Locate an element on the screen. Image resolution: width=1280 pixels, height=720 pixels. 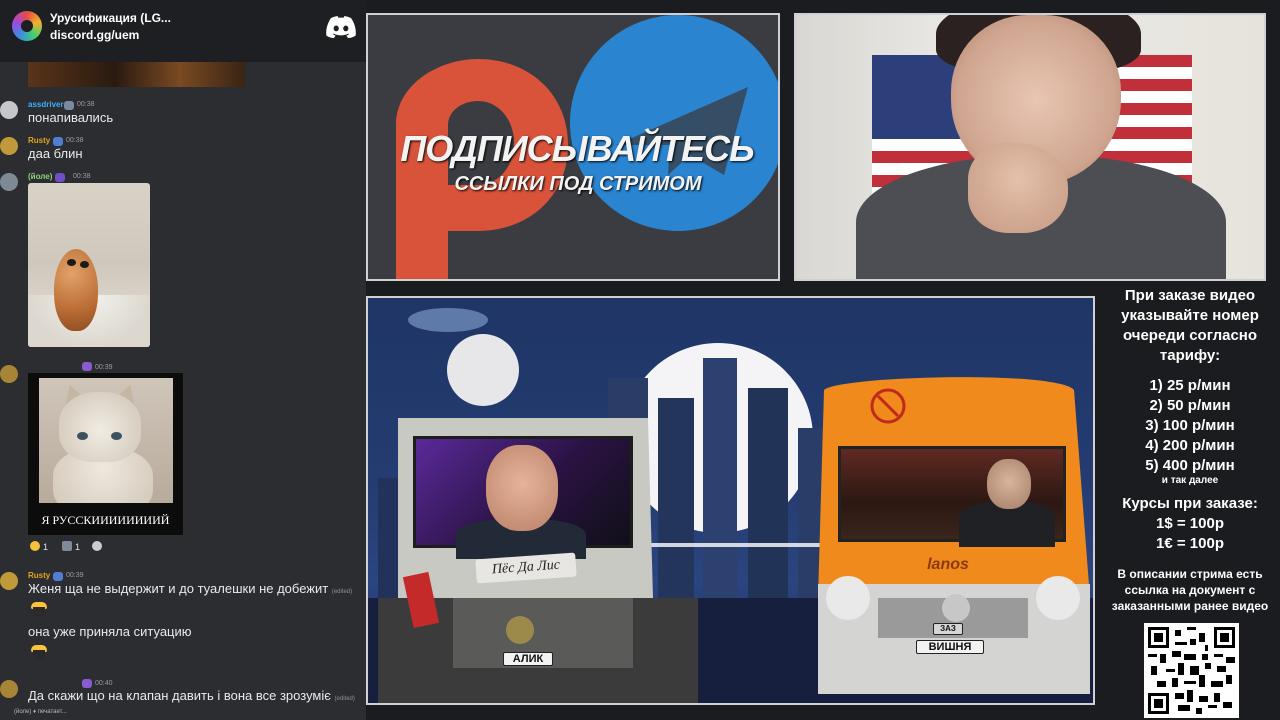
add-reaction-button is located at coordinates (98, 548).